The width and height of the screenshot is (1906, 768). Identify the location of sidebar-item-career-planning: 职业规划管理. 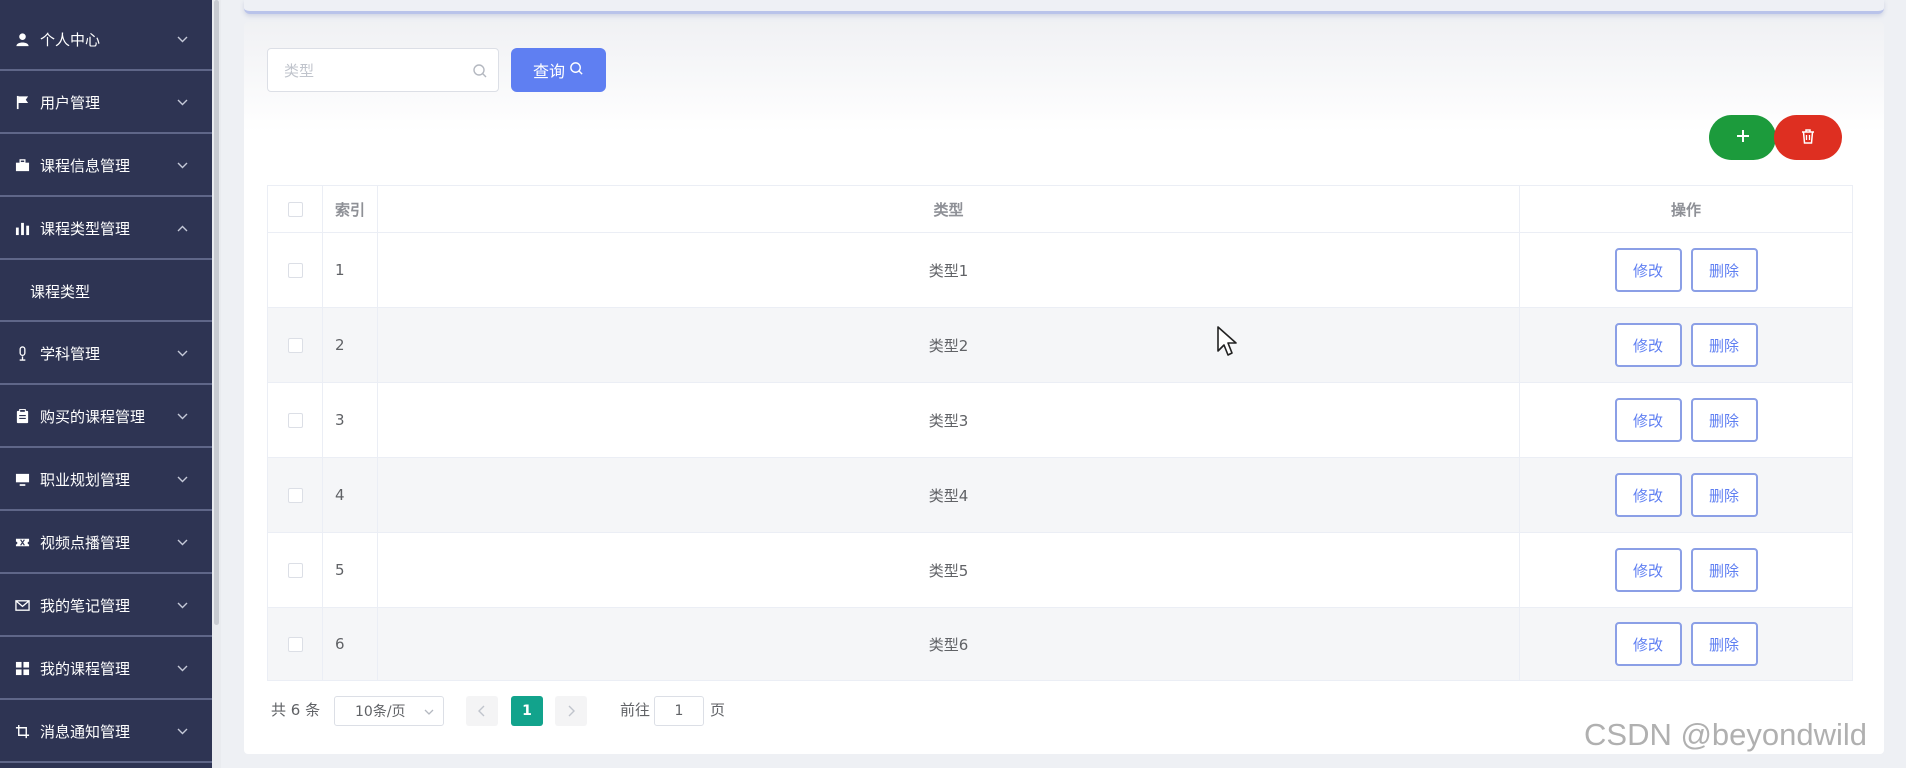
(106, 480).